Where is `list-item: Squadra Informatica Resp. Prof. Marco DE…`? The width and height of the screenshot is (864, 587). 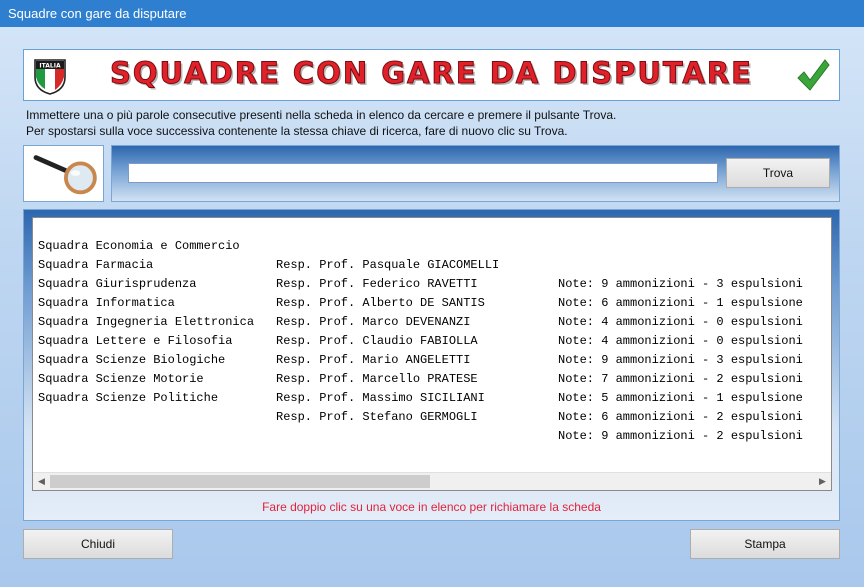 list-item: Squadra Informatica Resp. Prof. Marco DE… is located at coordinates (420, 311).